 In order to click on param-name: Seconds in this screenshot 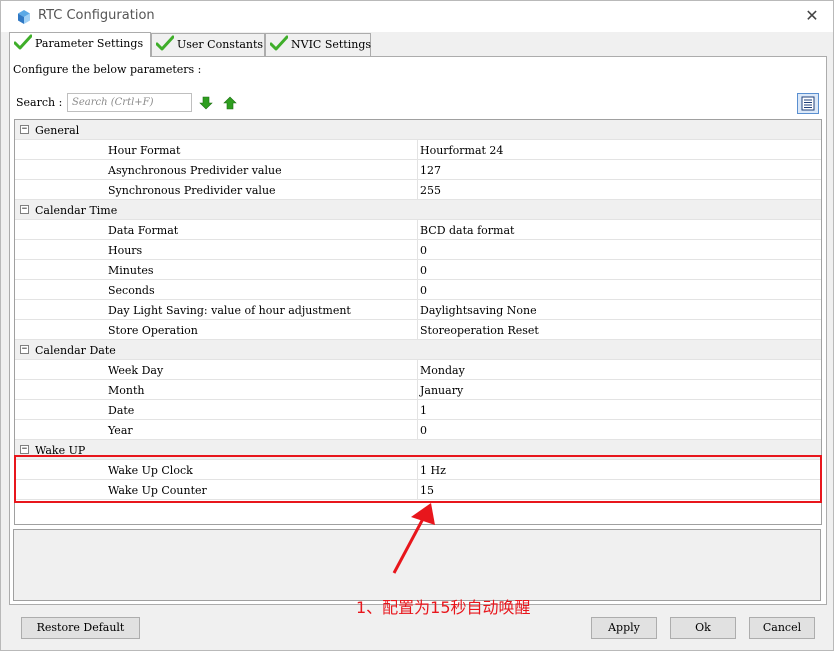, I will do `click(131, 290)`.